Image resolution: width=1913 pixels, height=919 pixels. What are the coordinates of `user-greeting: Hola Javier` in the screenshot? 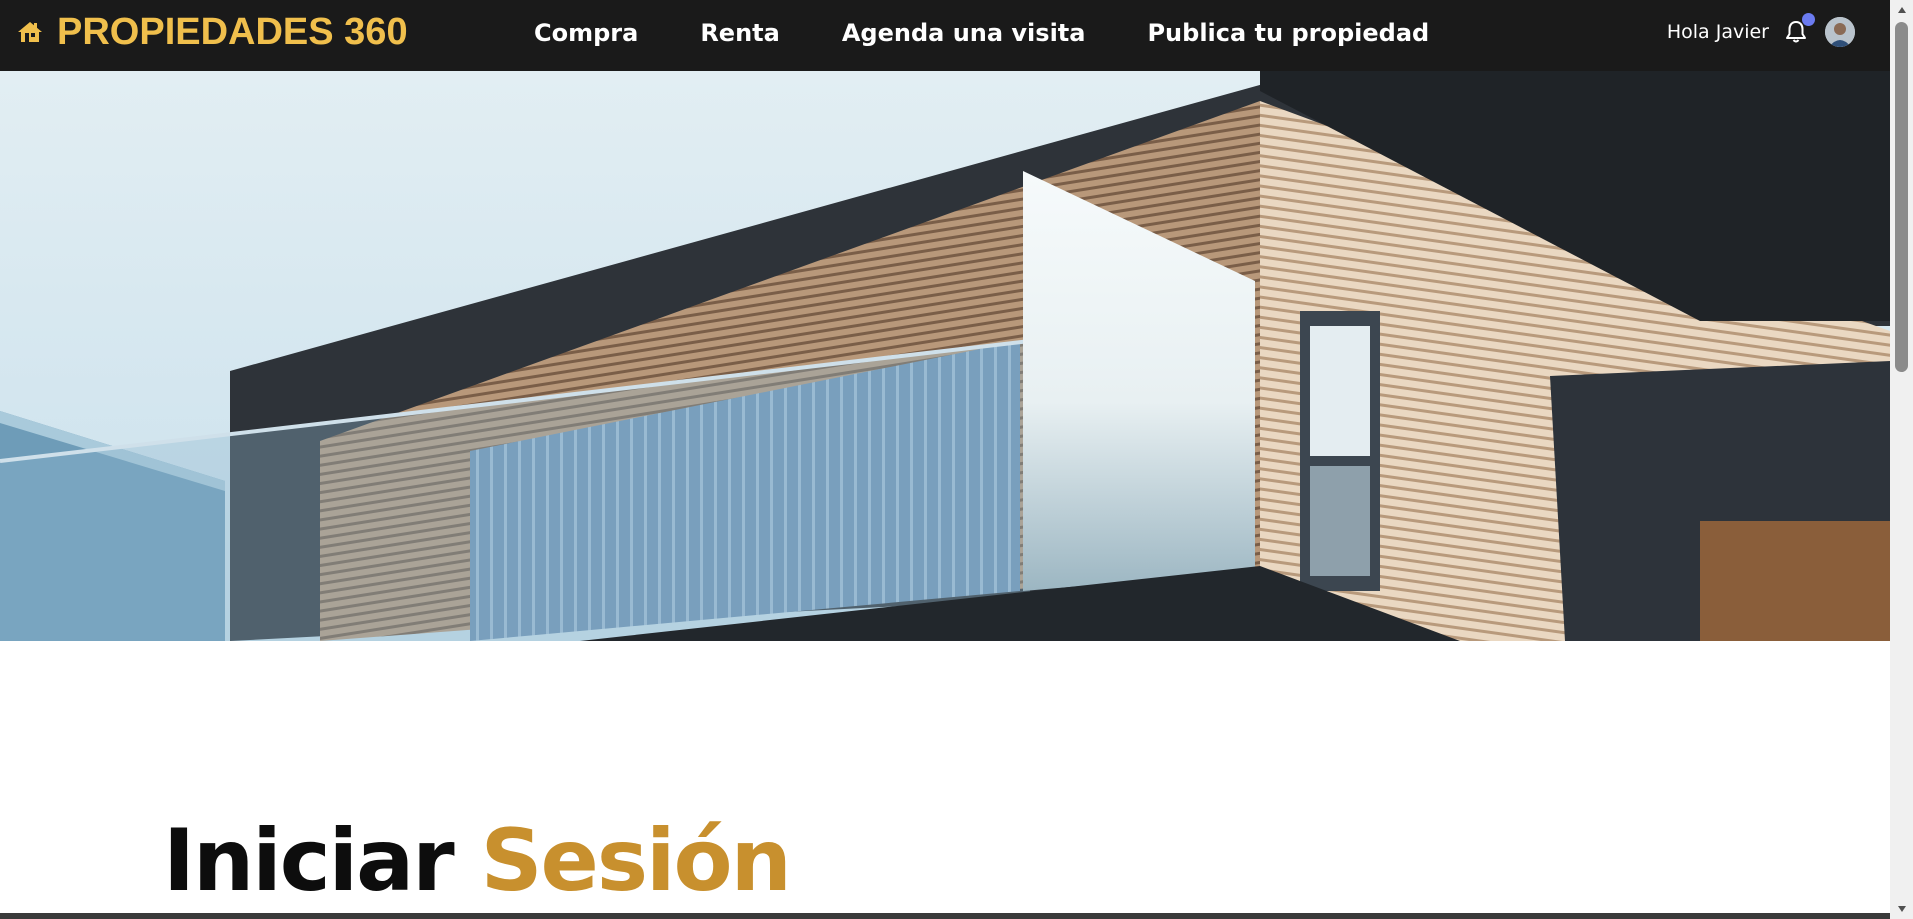 It's located at (1717, 32).